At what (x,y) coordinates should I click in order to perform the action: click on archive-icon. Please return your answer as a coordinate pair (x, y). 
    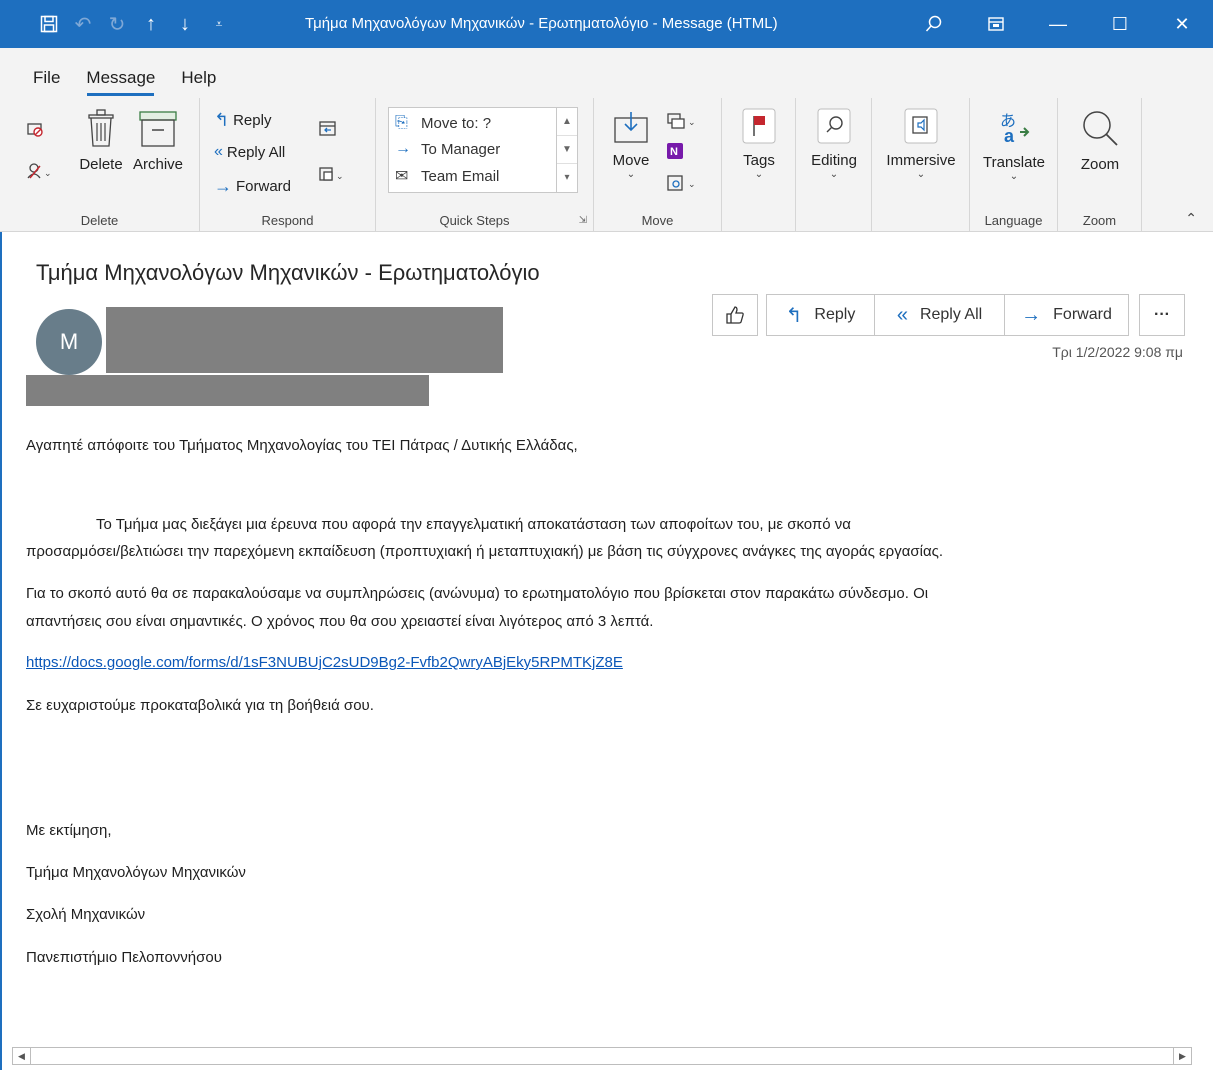
    Looking at the image, I should click on (158, 129).